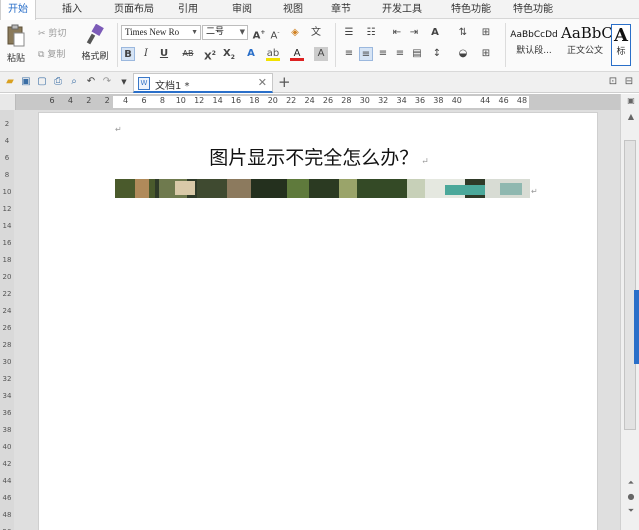  I want to click on ruler-number: 48, so click(522, 100).